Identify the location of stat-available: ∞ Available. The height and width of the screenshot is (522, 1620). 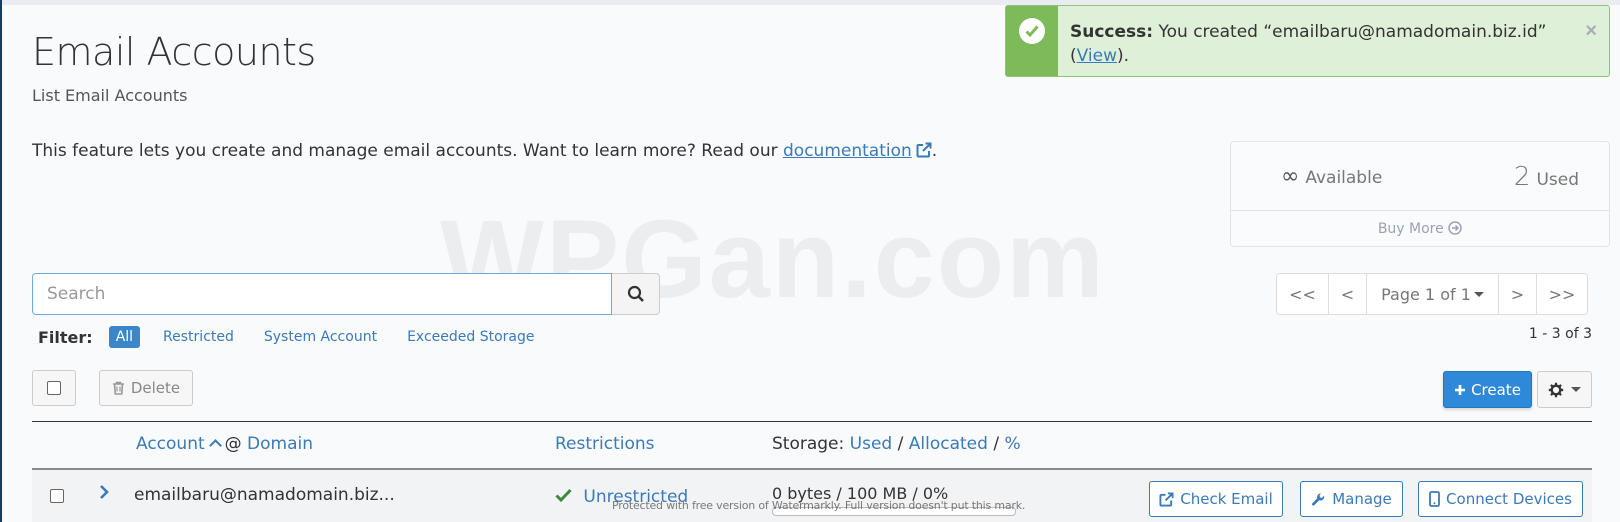
(1331, 176).